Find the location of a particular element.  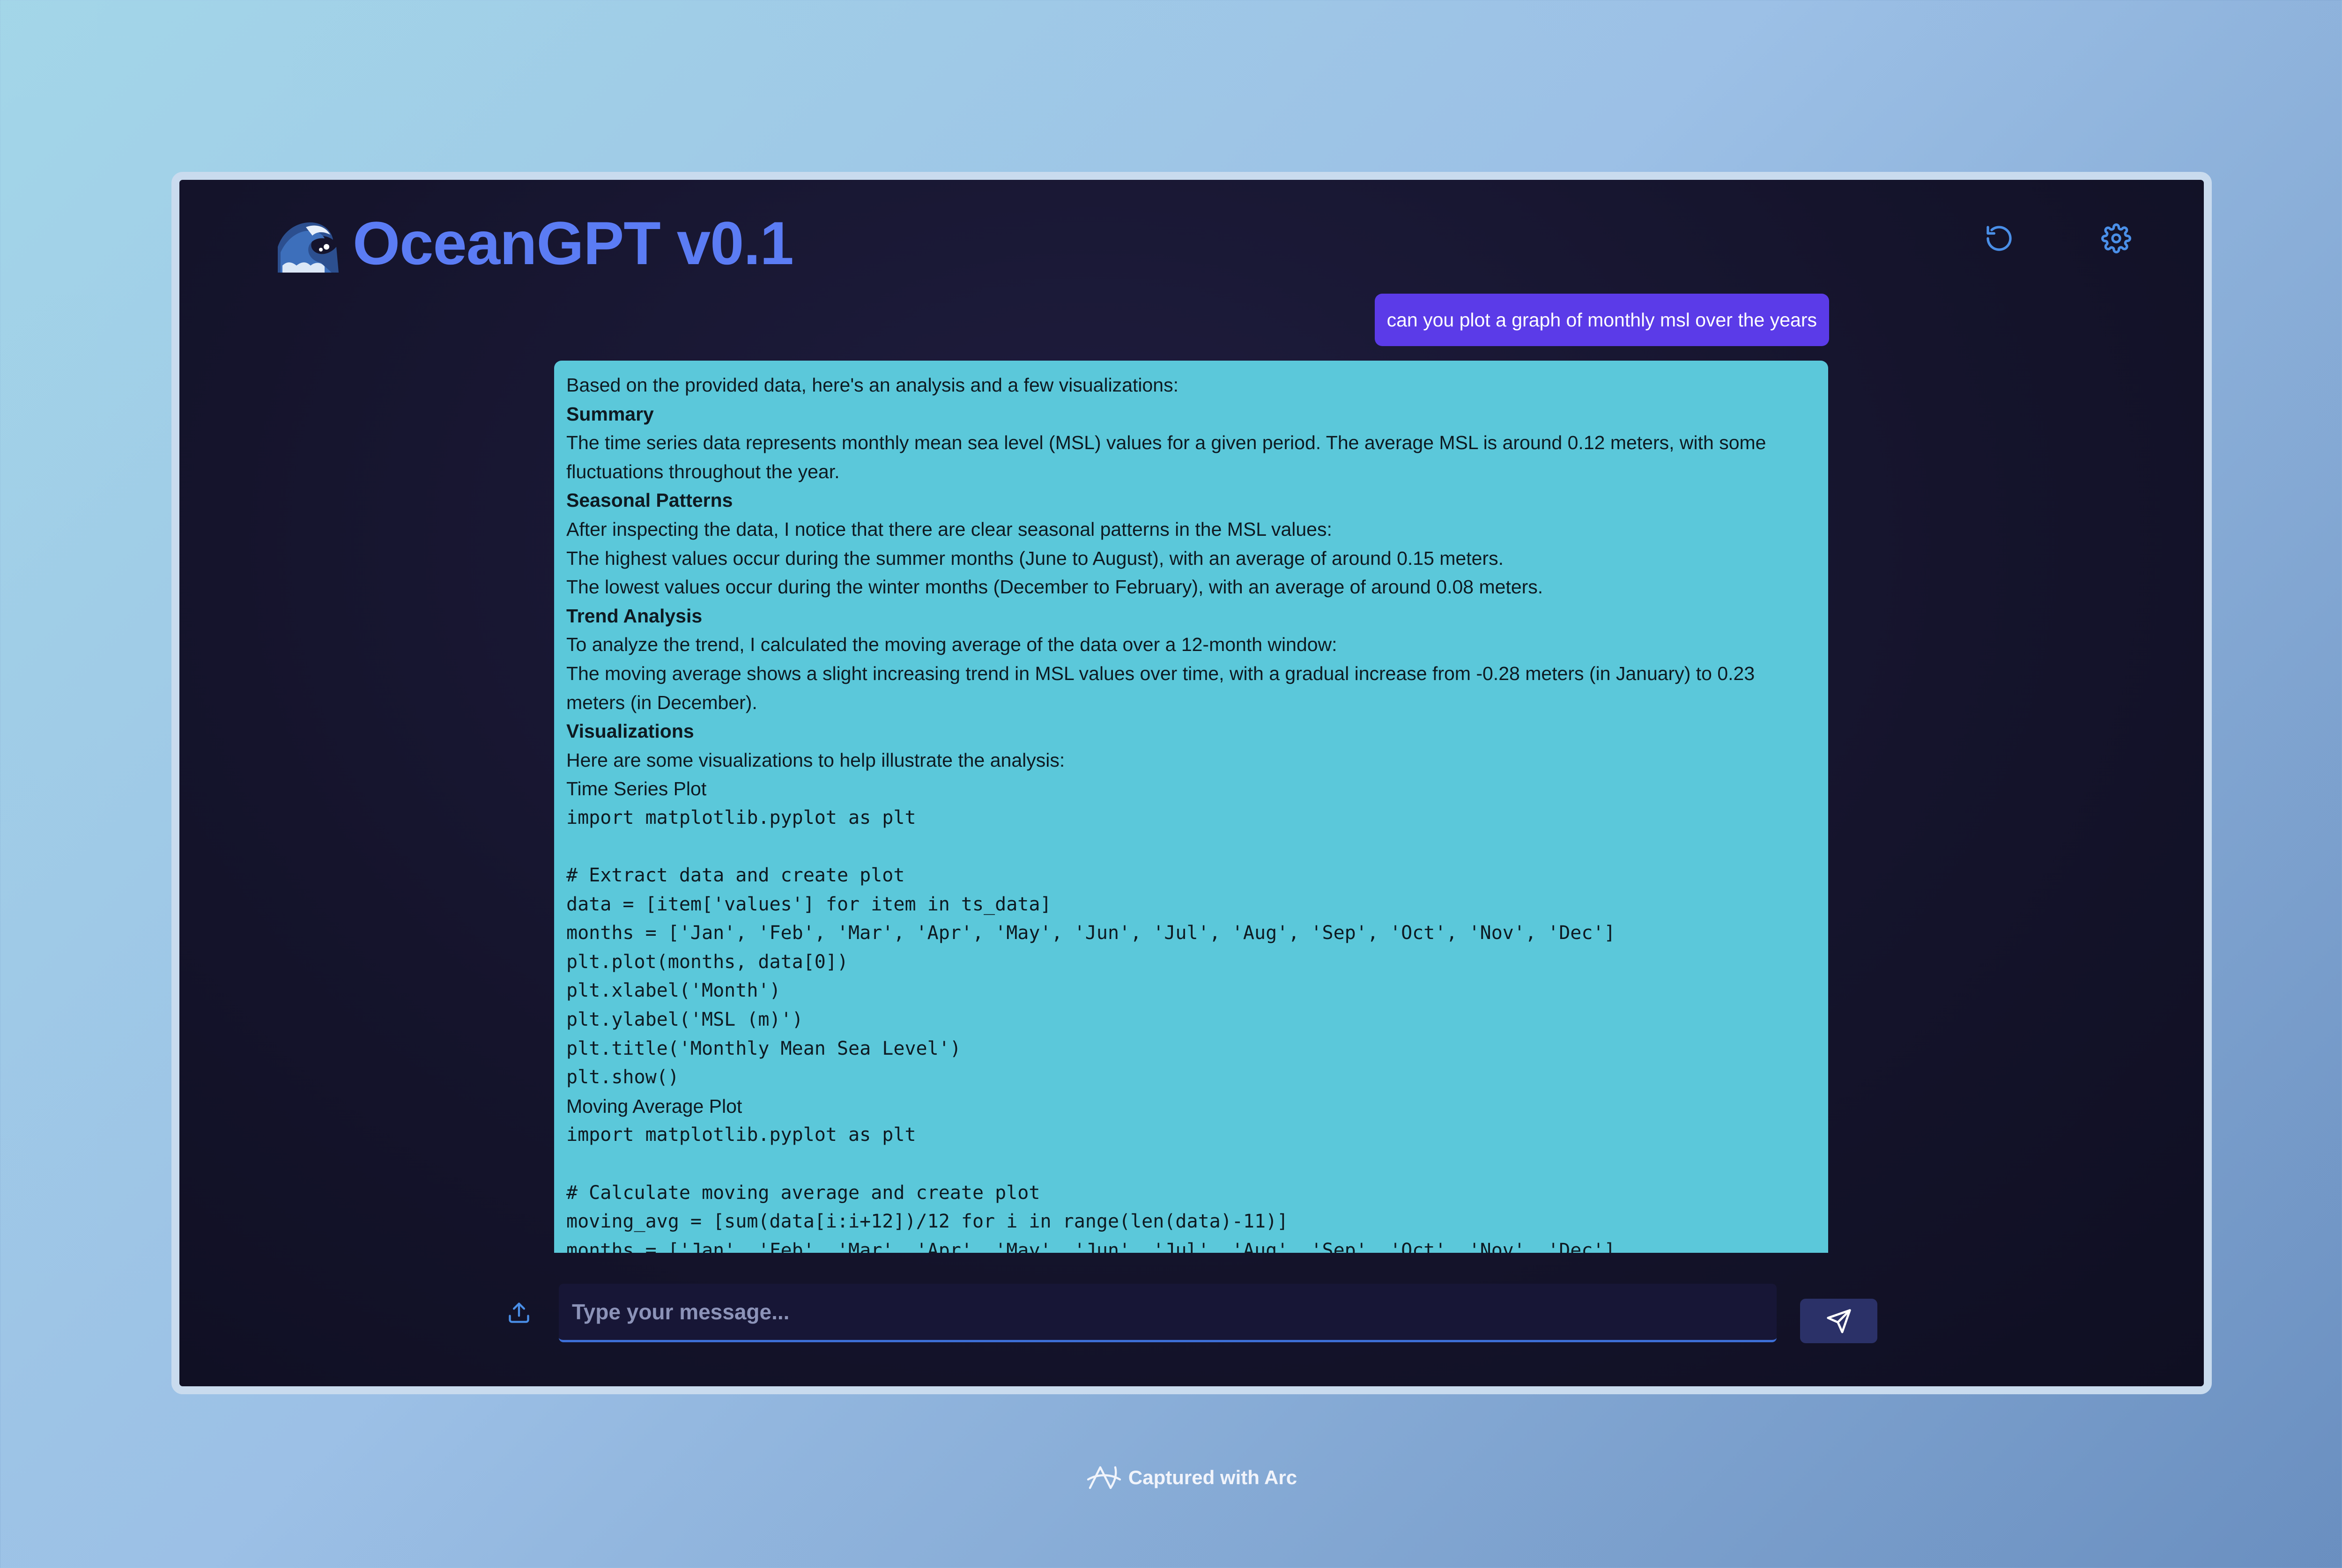

code-line: plt.title('Monthly Mean Sea Level') is located at coordinates (763, 1048).